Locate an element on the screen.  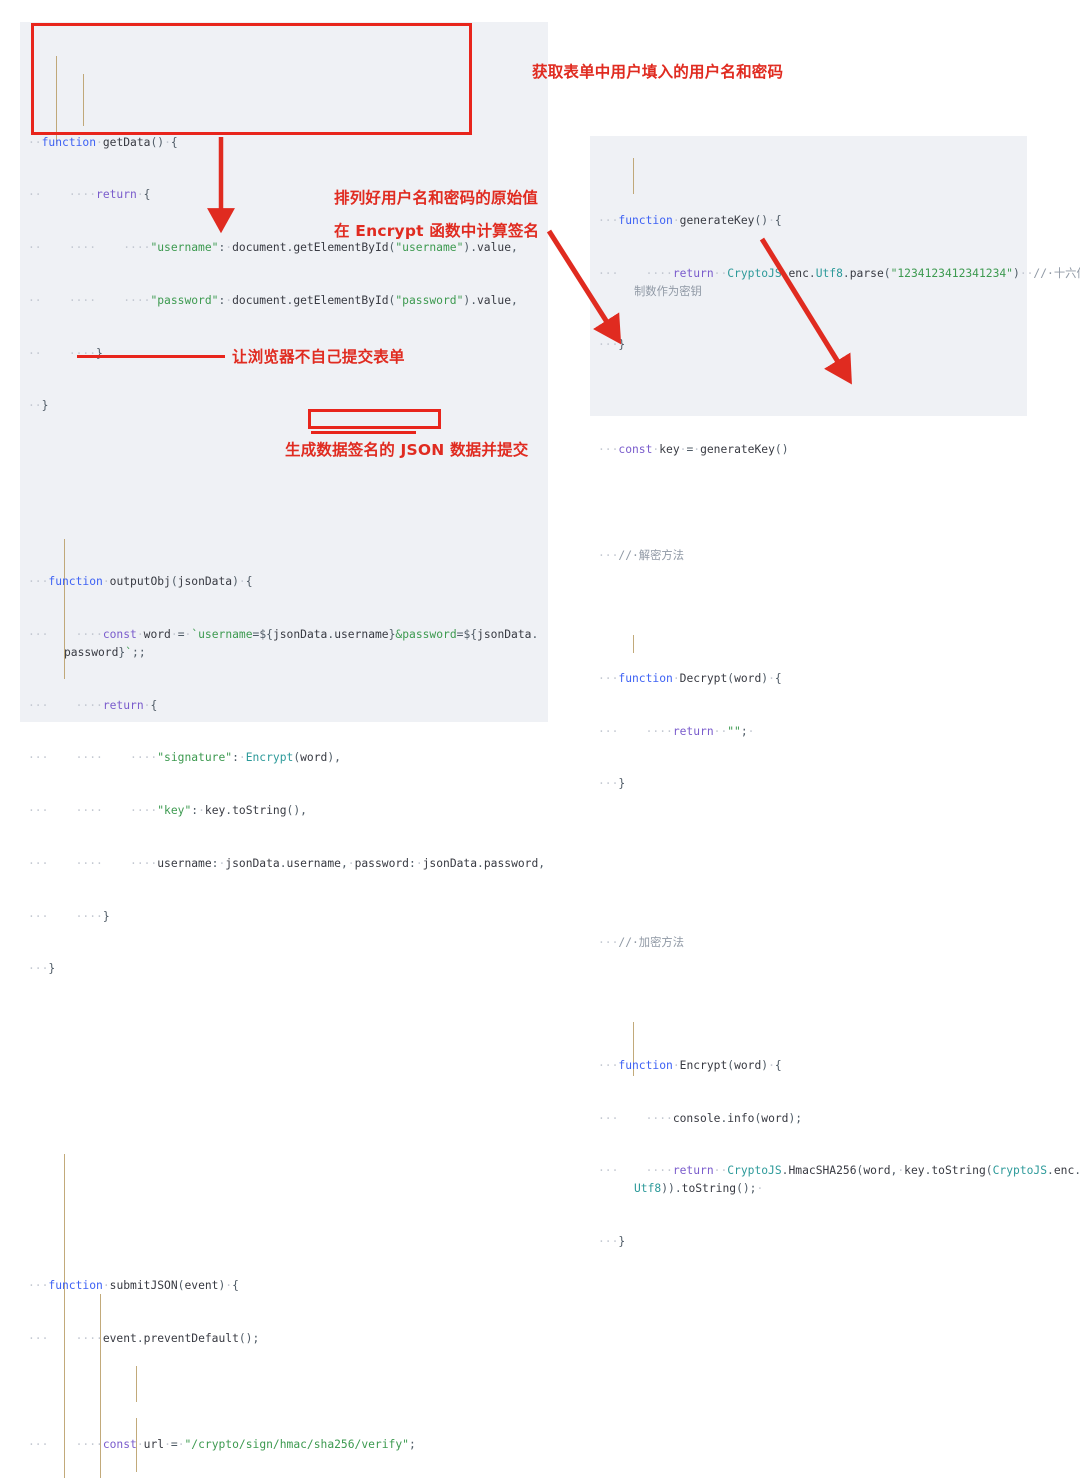
code-line: ···function·submitJSON(event)·{ is located at coordinates (133, 1286).